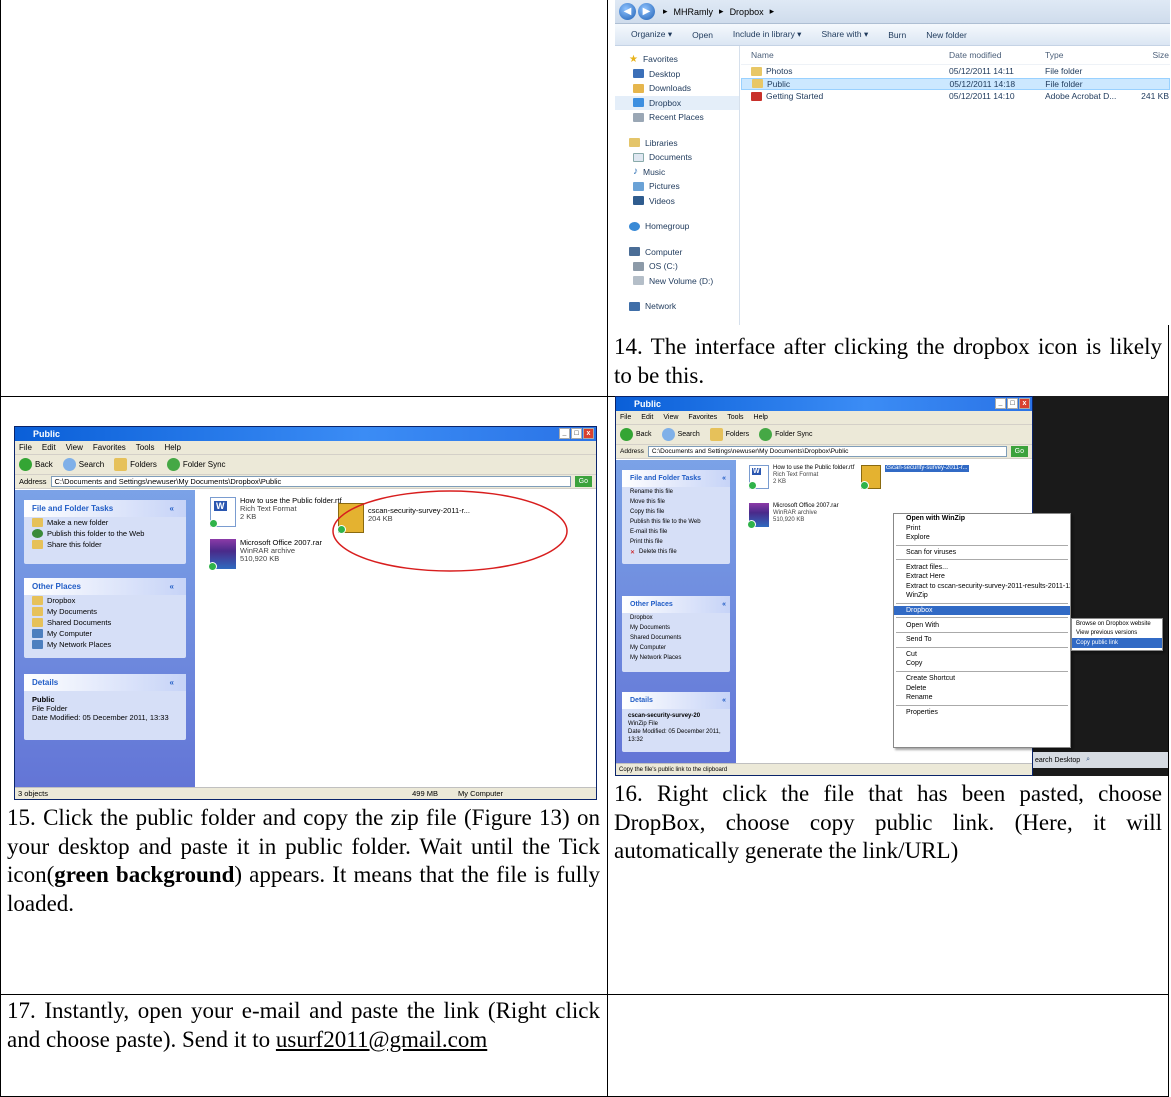 The image size is (1171, 1097). What do you see at coordinates (676, 522) in the screenshot?
I see `task-item: Publish this file to the Web` at bounding box center [676, 522].